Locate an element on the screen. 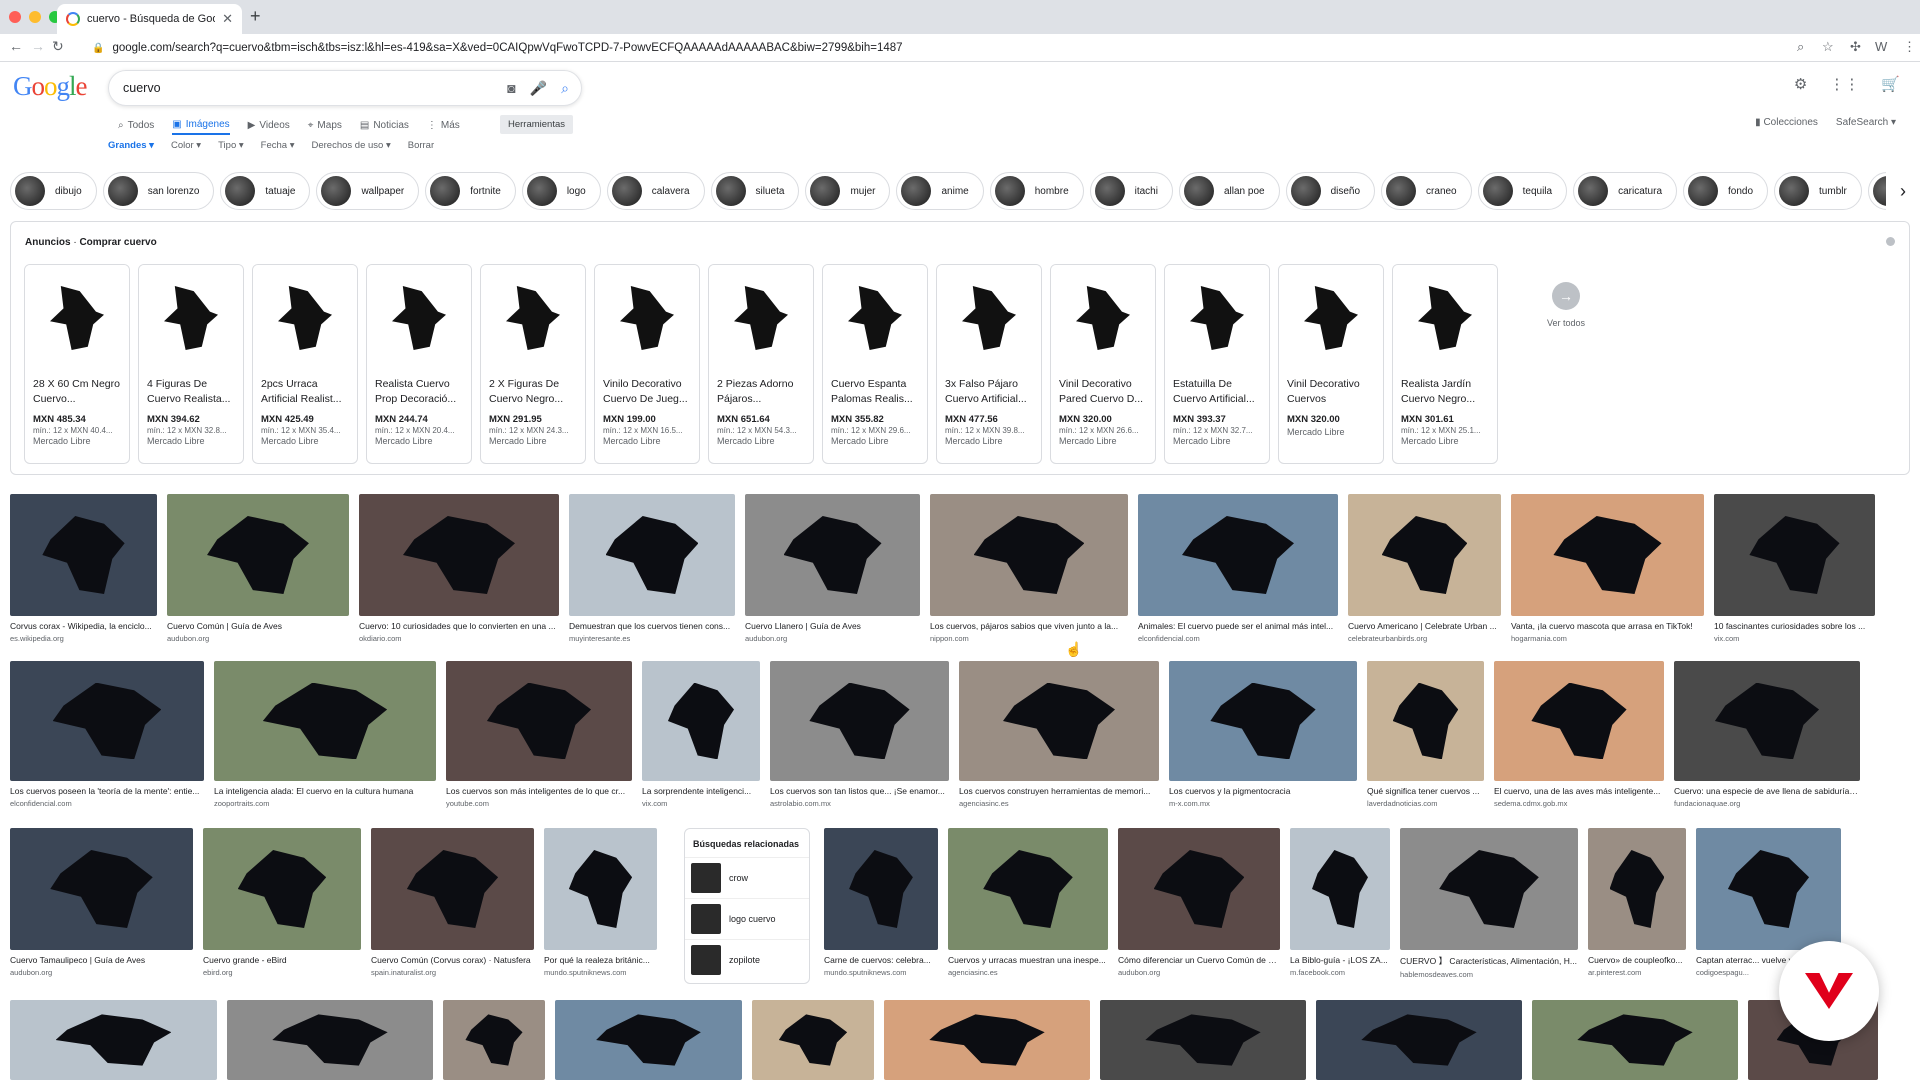  tab-imagenes: ▣ Imágenes is located at coordinates (201, 125).